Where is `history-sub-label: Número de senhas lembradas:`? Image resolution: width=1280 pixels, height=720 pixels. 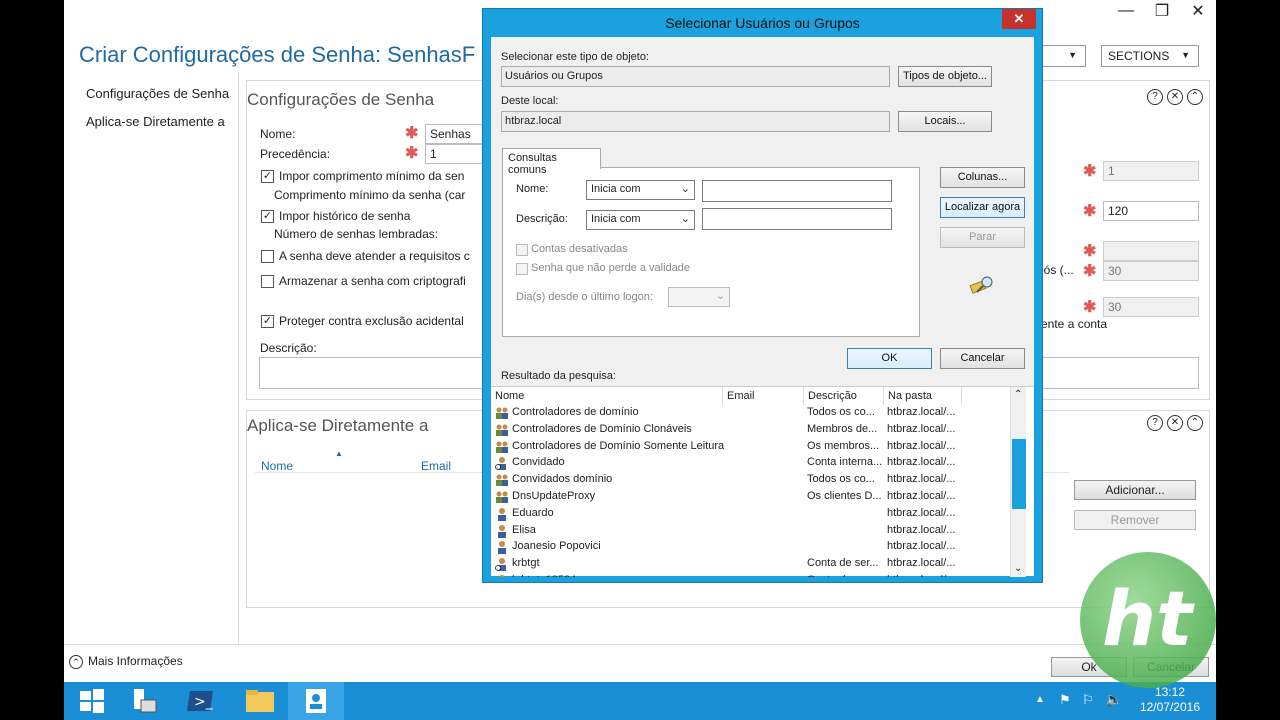 history-sub-label: Número de senhas lembradas: is located at coordinates (356, 234).